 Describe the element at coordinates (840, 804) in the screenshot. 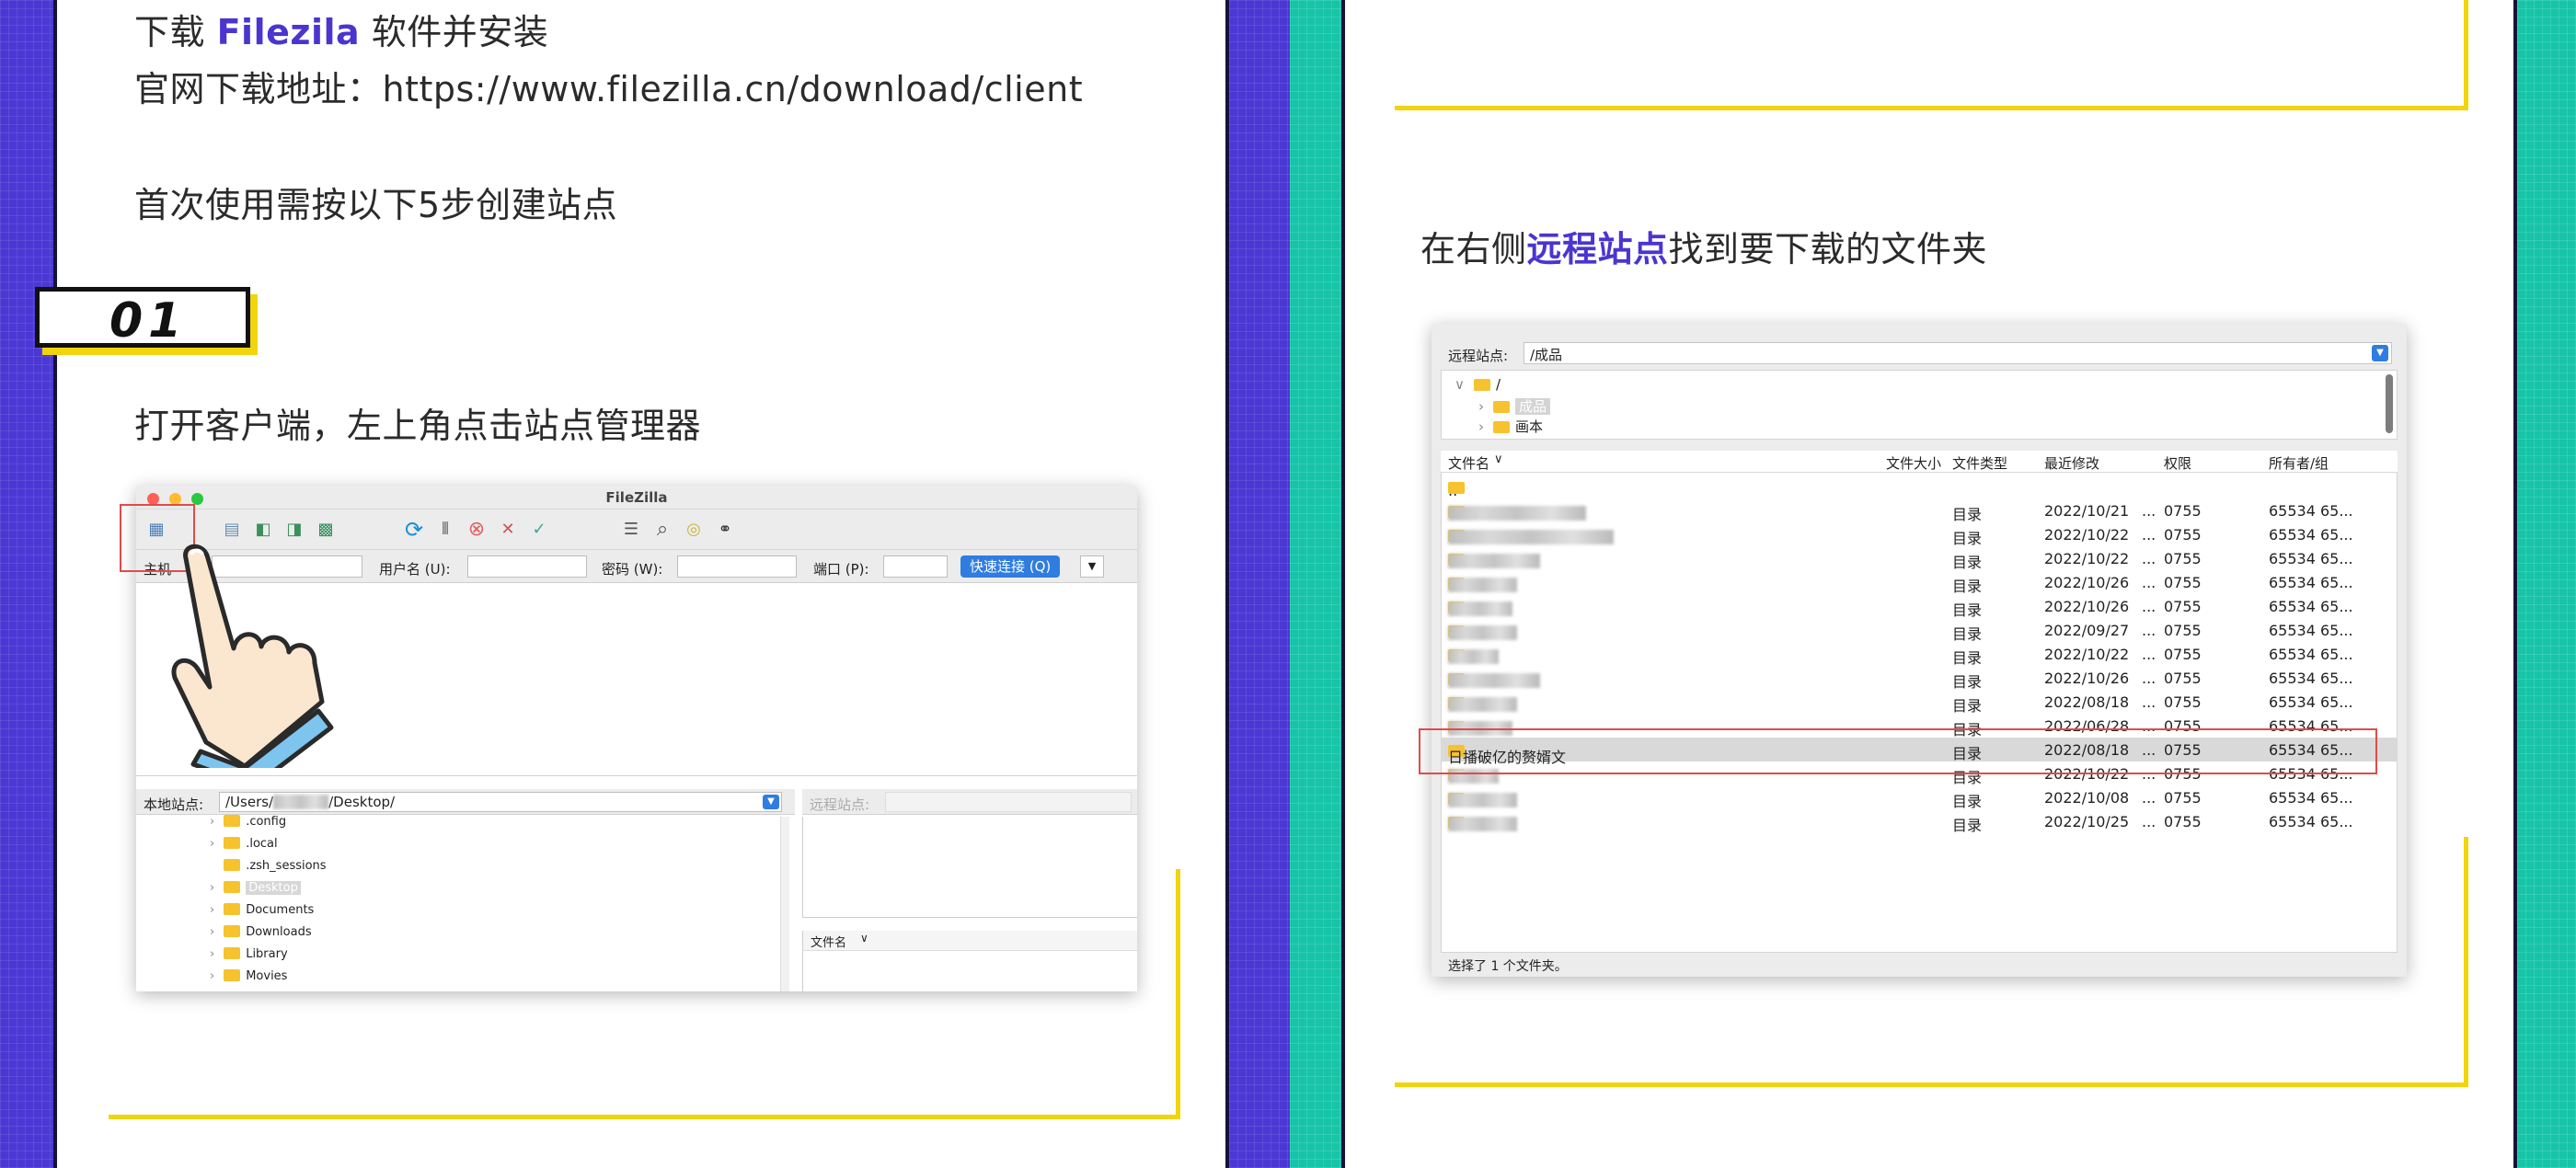

I see `remote-site-label-left: 远程站点:` at that location.